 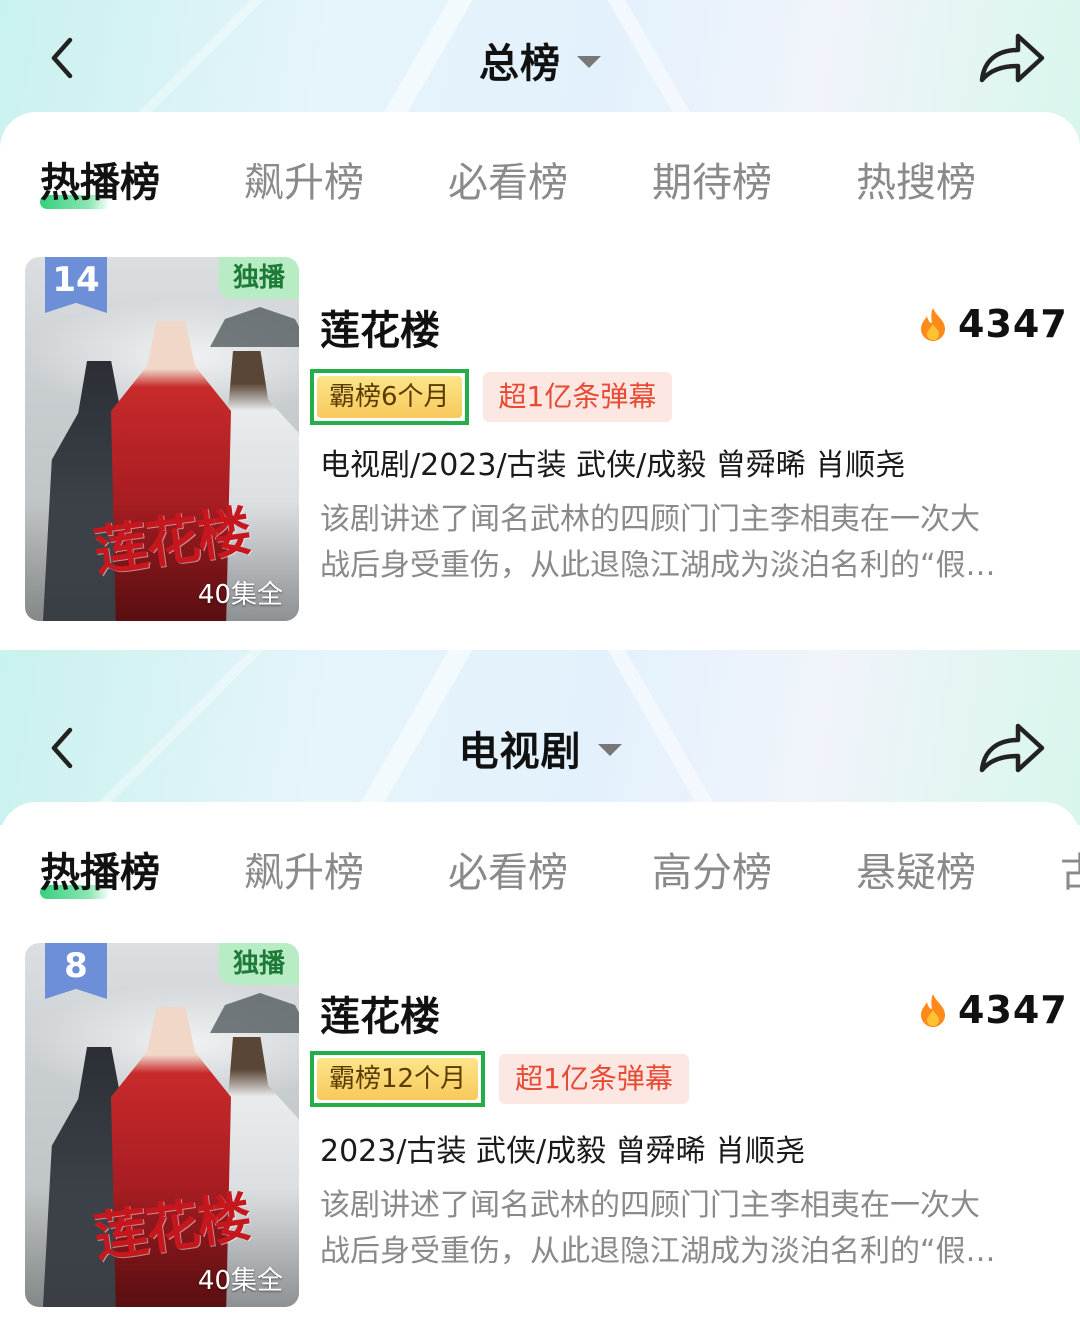 What do you see at coordinates (563, 1151) in the screenshot?
I see `show-meta: 2023/古装 武侠/成毅 曾舜晞 肖顺尧` at bounding box center [563, 1151].